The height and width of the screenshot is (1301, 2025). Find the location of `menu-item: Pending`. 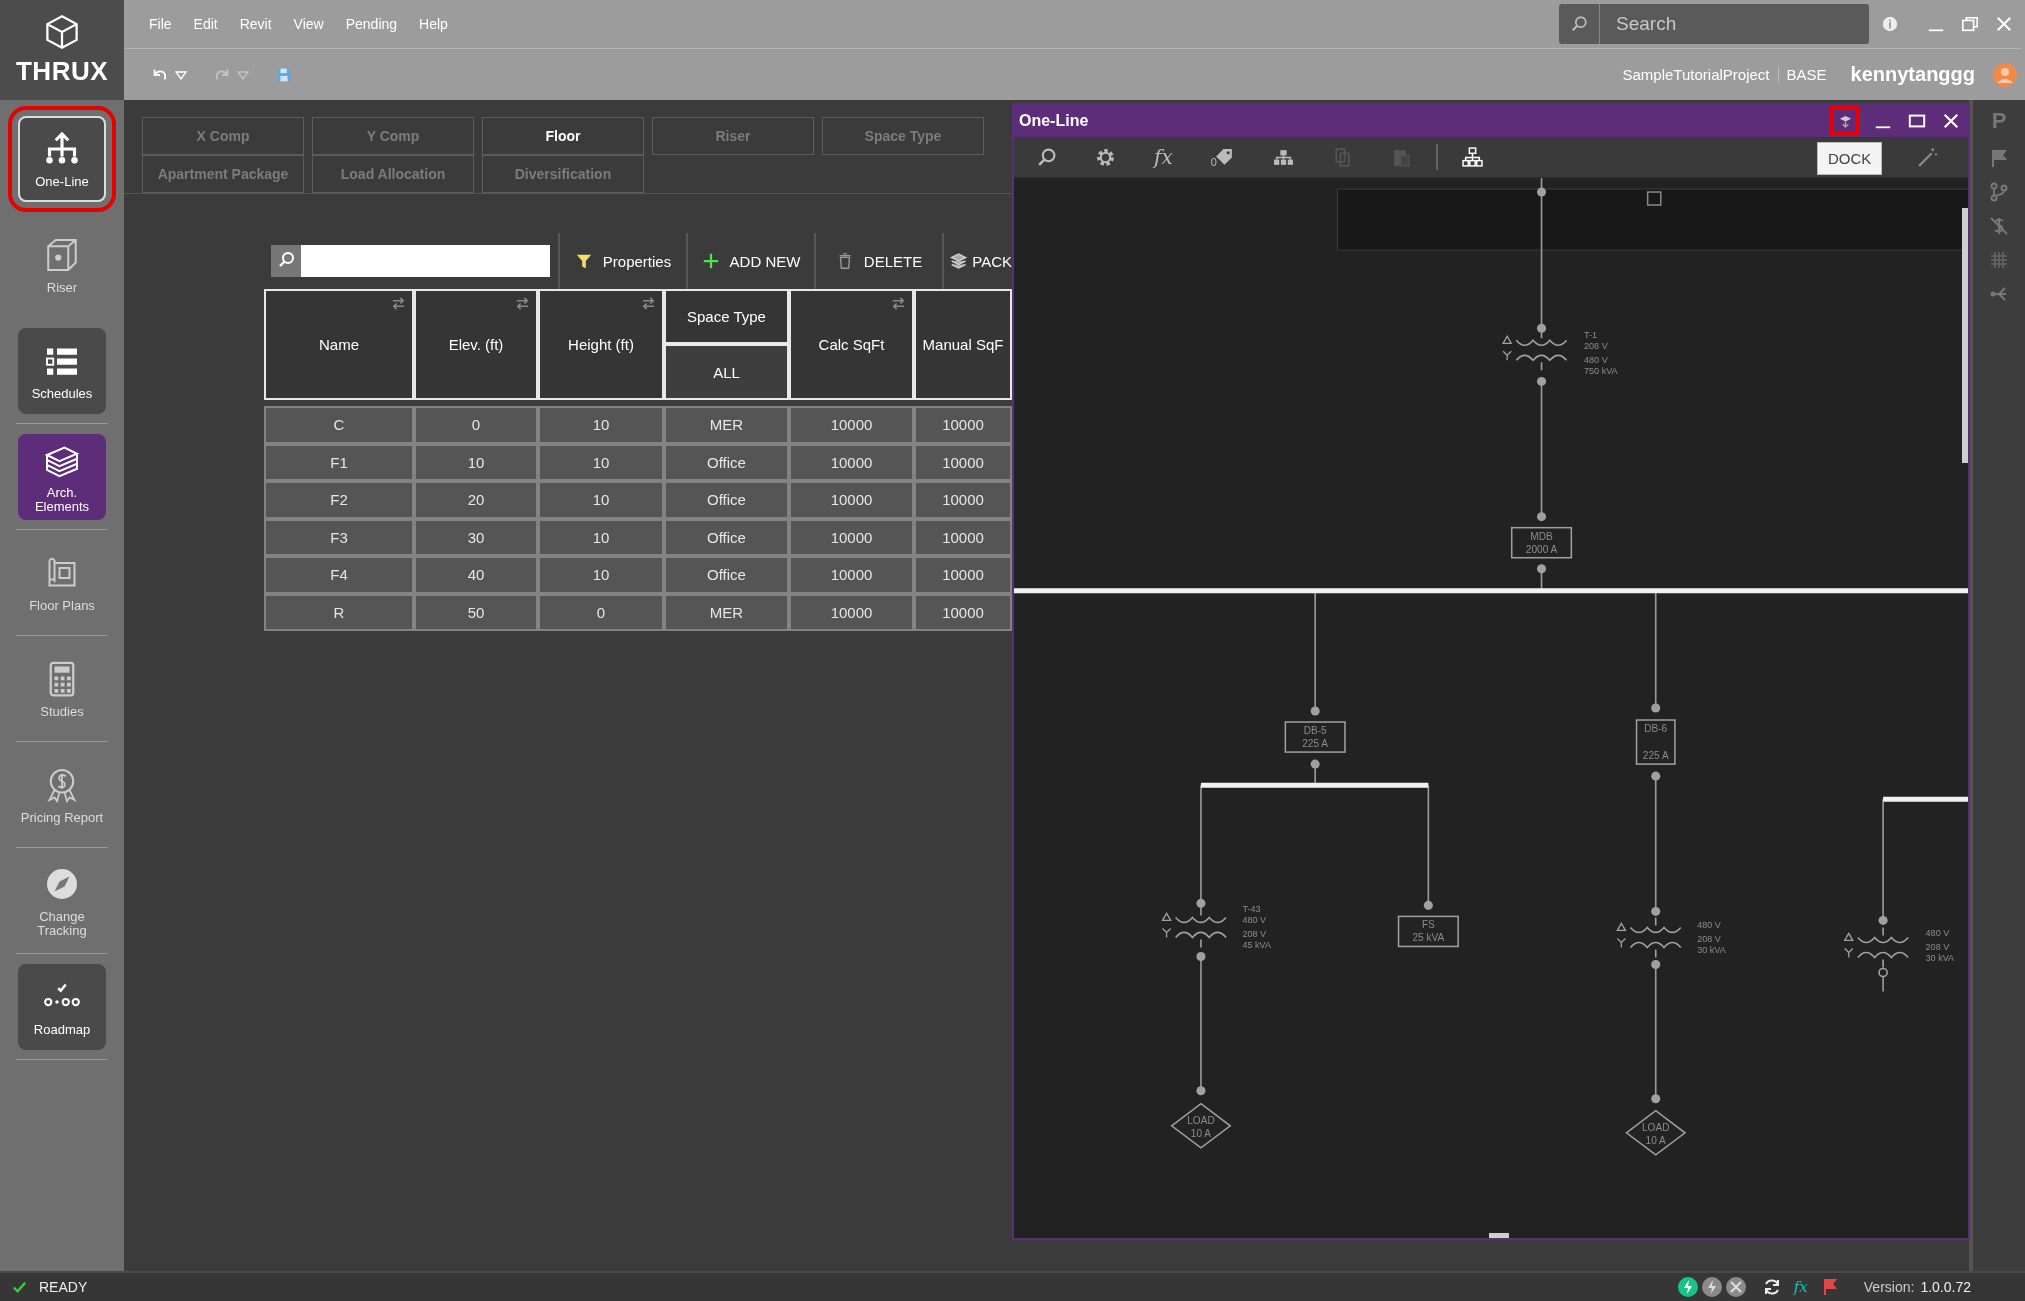

menu-item: Pending is located at coordinates (371, 24).